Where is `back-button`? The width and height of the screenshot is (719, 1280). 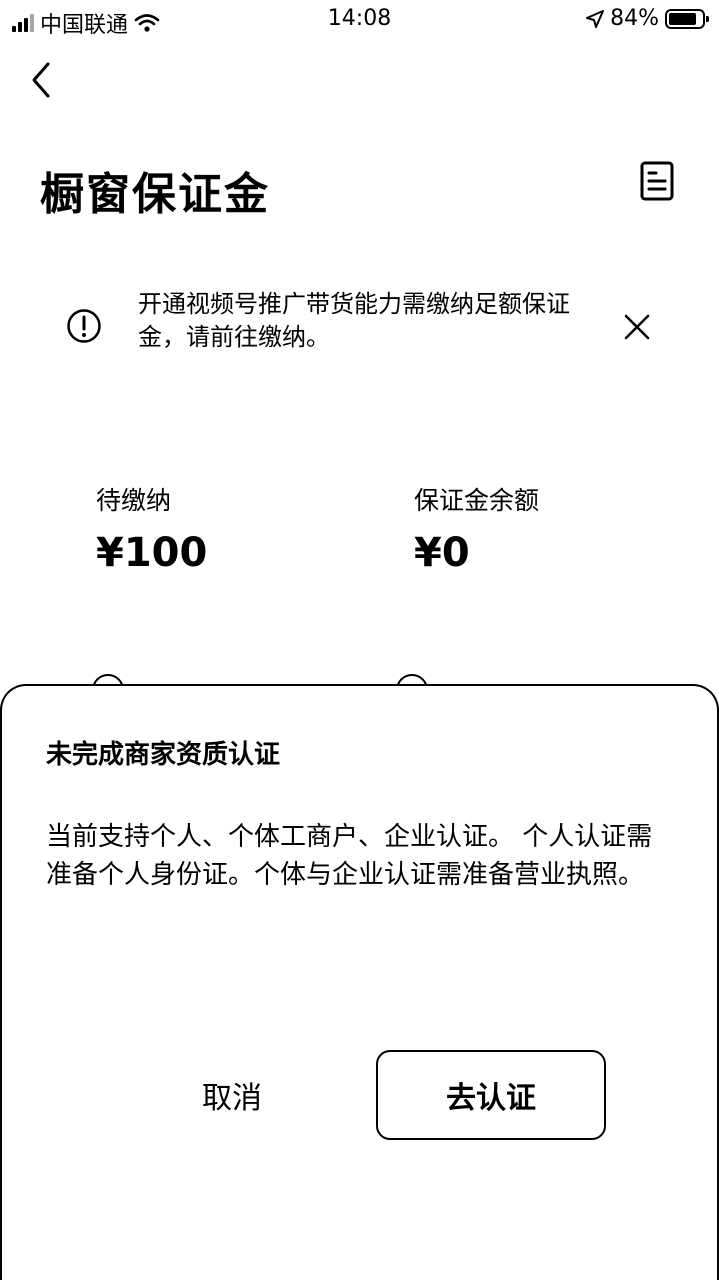
back-button is located at coordinates (43, 80).